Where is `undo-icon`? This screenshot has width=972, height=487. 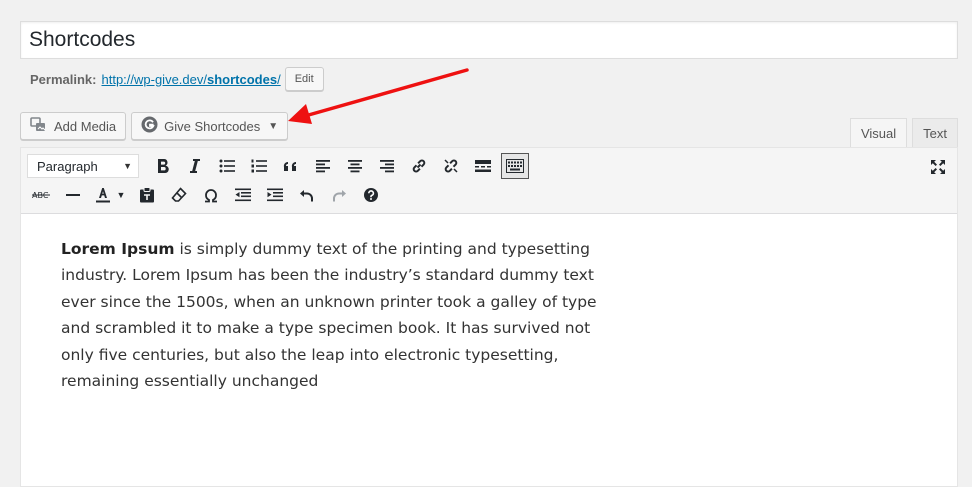
undo-icon is located at coordinates (307, 195).